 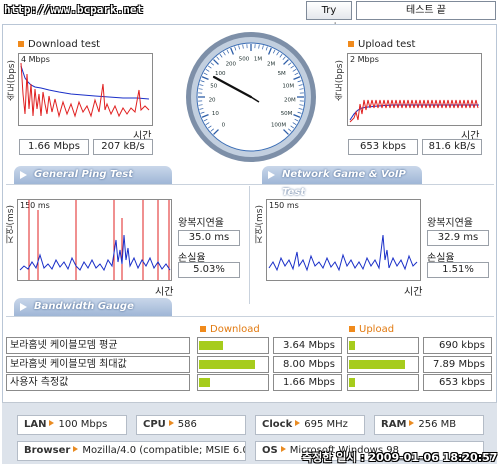 I want to click on upload-mbps: 653 kbps, so click(x=383, y=147).